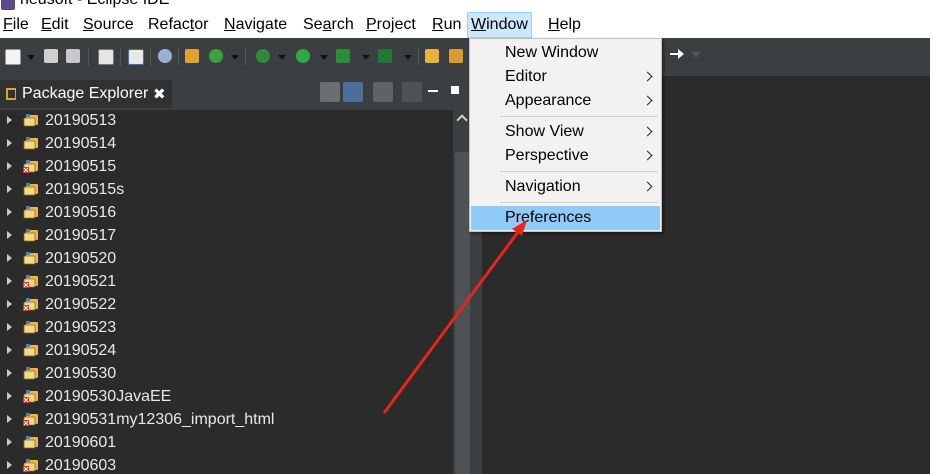  Describe the element at coordinates (226, 374) in the screenshot. I see `tree-item-project: 20190530` at that location.